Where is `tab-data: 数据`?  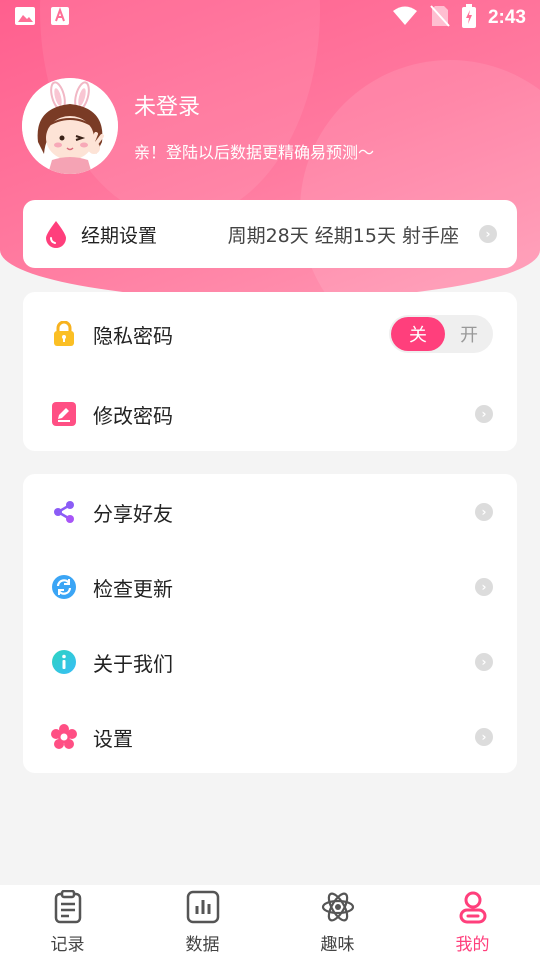 tab-data: 数据 is located at coordinates (202, 922).